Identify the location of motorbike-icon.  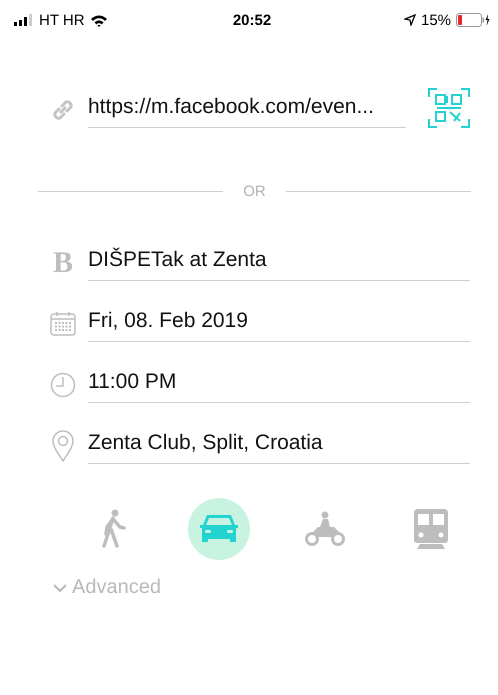
(325, 529).